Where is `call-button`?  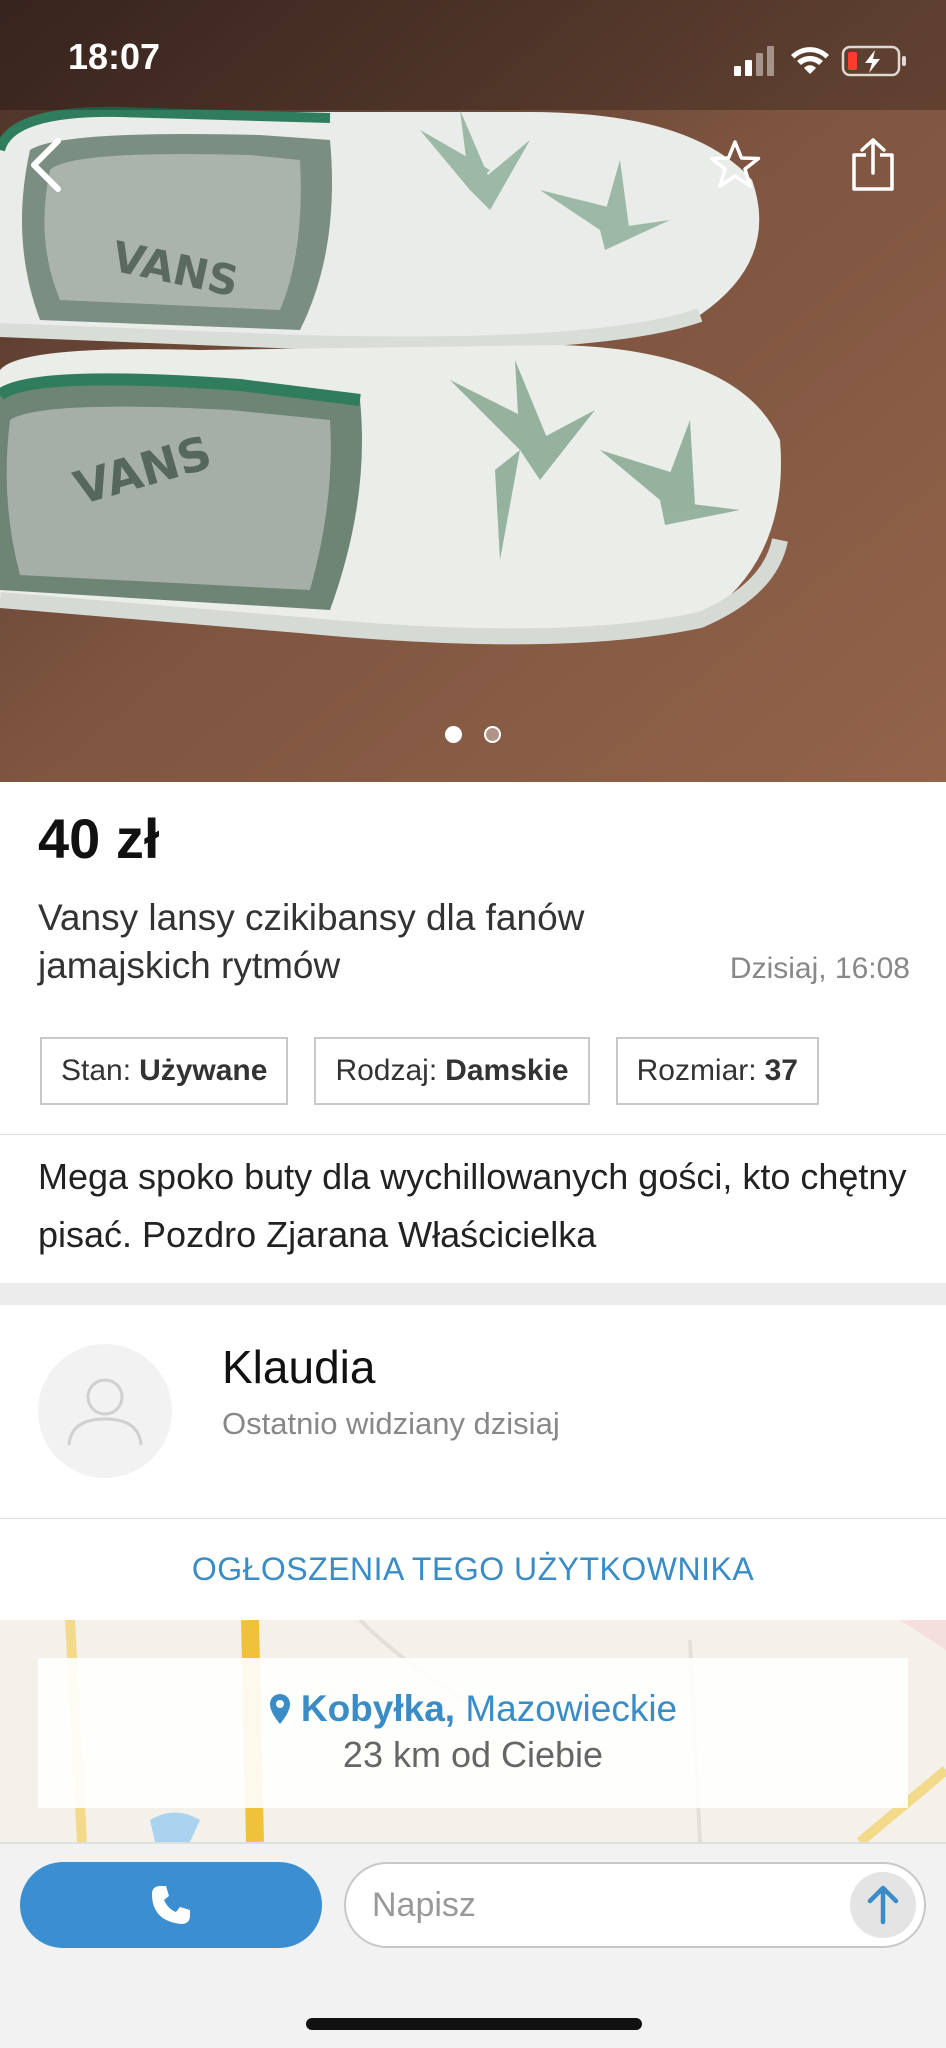 call-button is located at coordinates (171, 1905).